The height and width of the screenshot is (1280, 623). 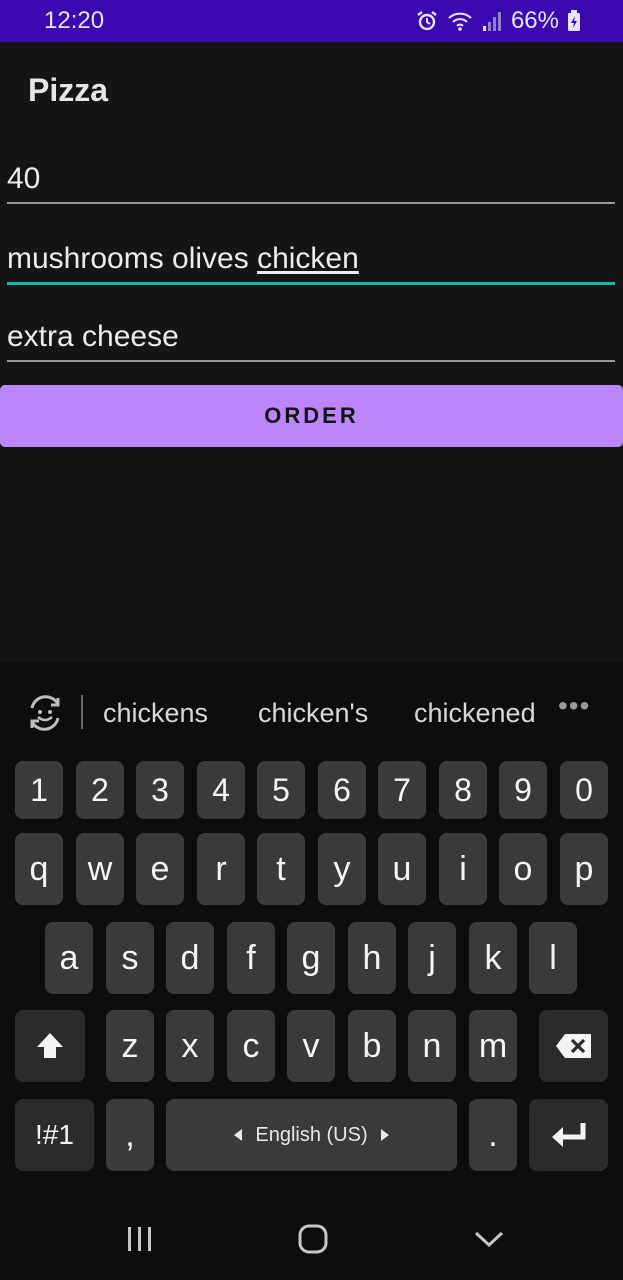 I want to click on key-l: l, so click(x=553, y=958).